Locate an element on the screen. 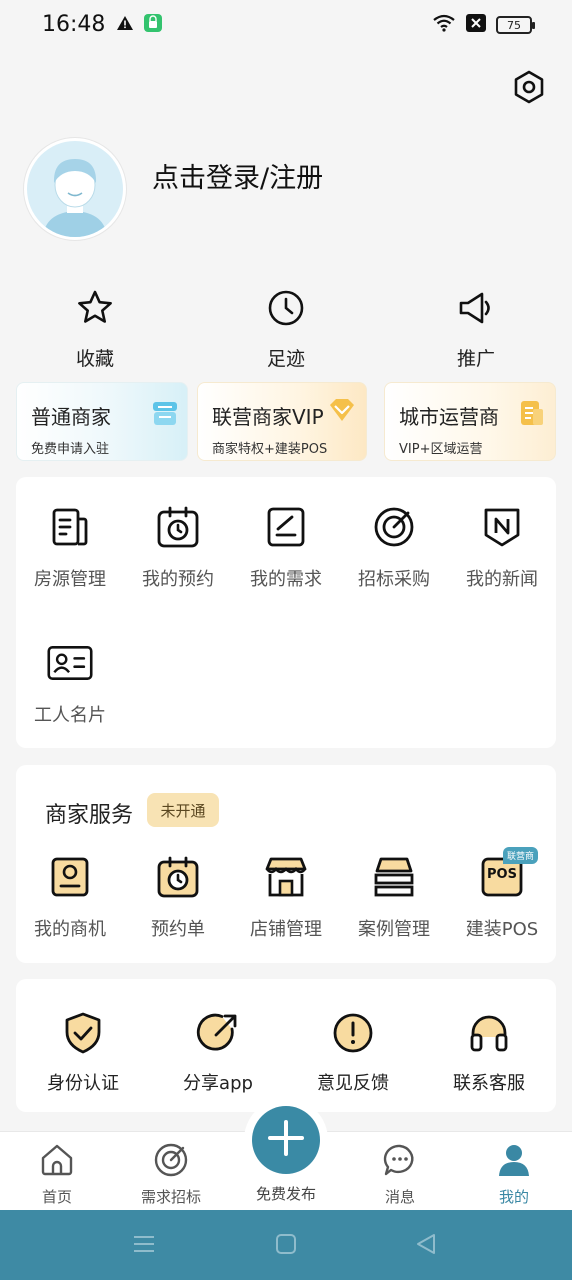 The image size is (572, 1280). shop-management-button: 店铺管理 is located at coordinates (286, 897).